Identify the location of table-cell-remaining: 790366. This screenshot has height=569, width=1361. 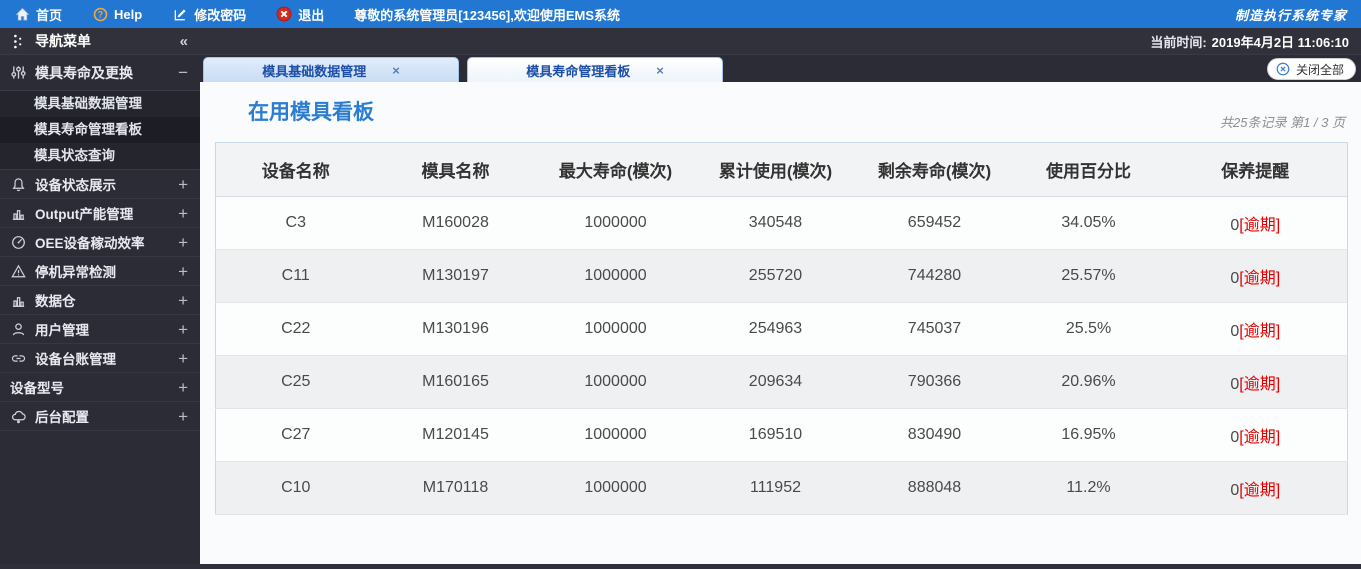
(934, 382).